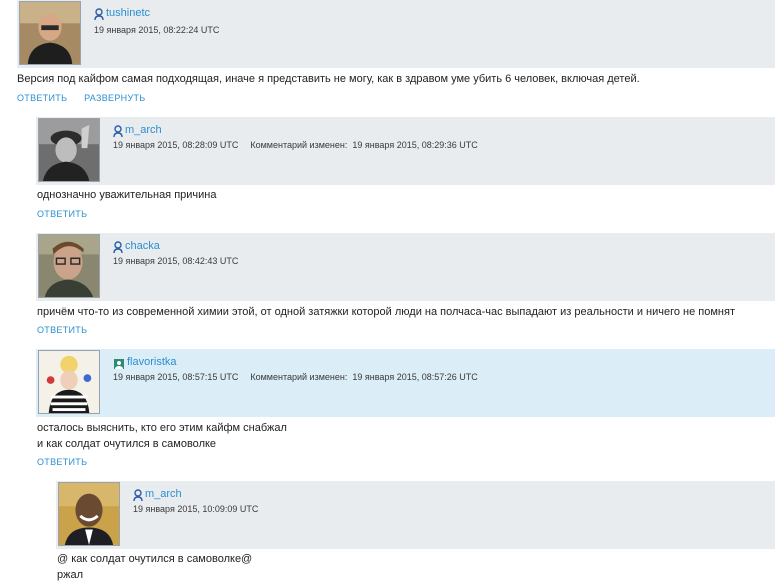 The height and width of the screenshot is (583, 775). I want to click on username-link: tushinetc, so click(122, 13).